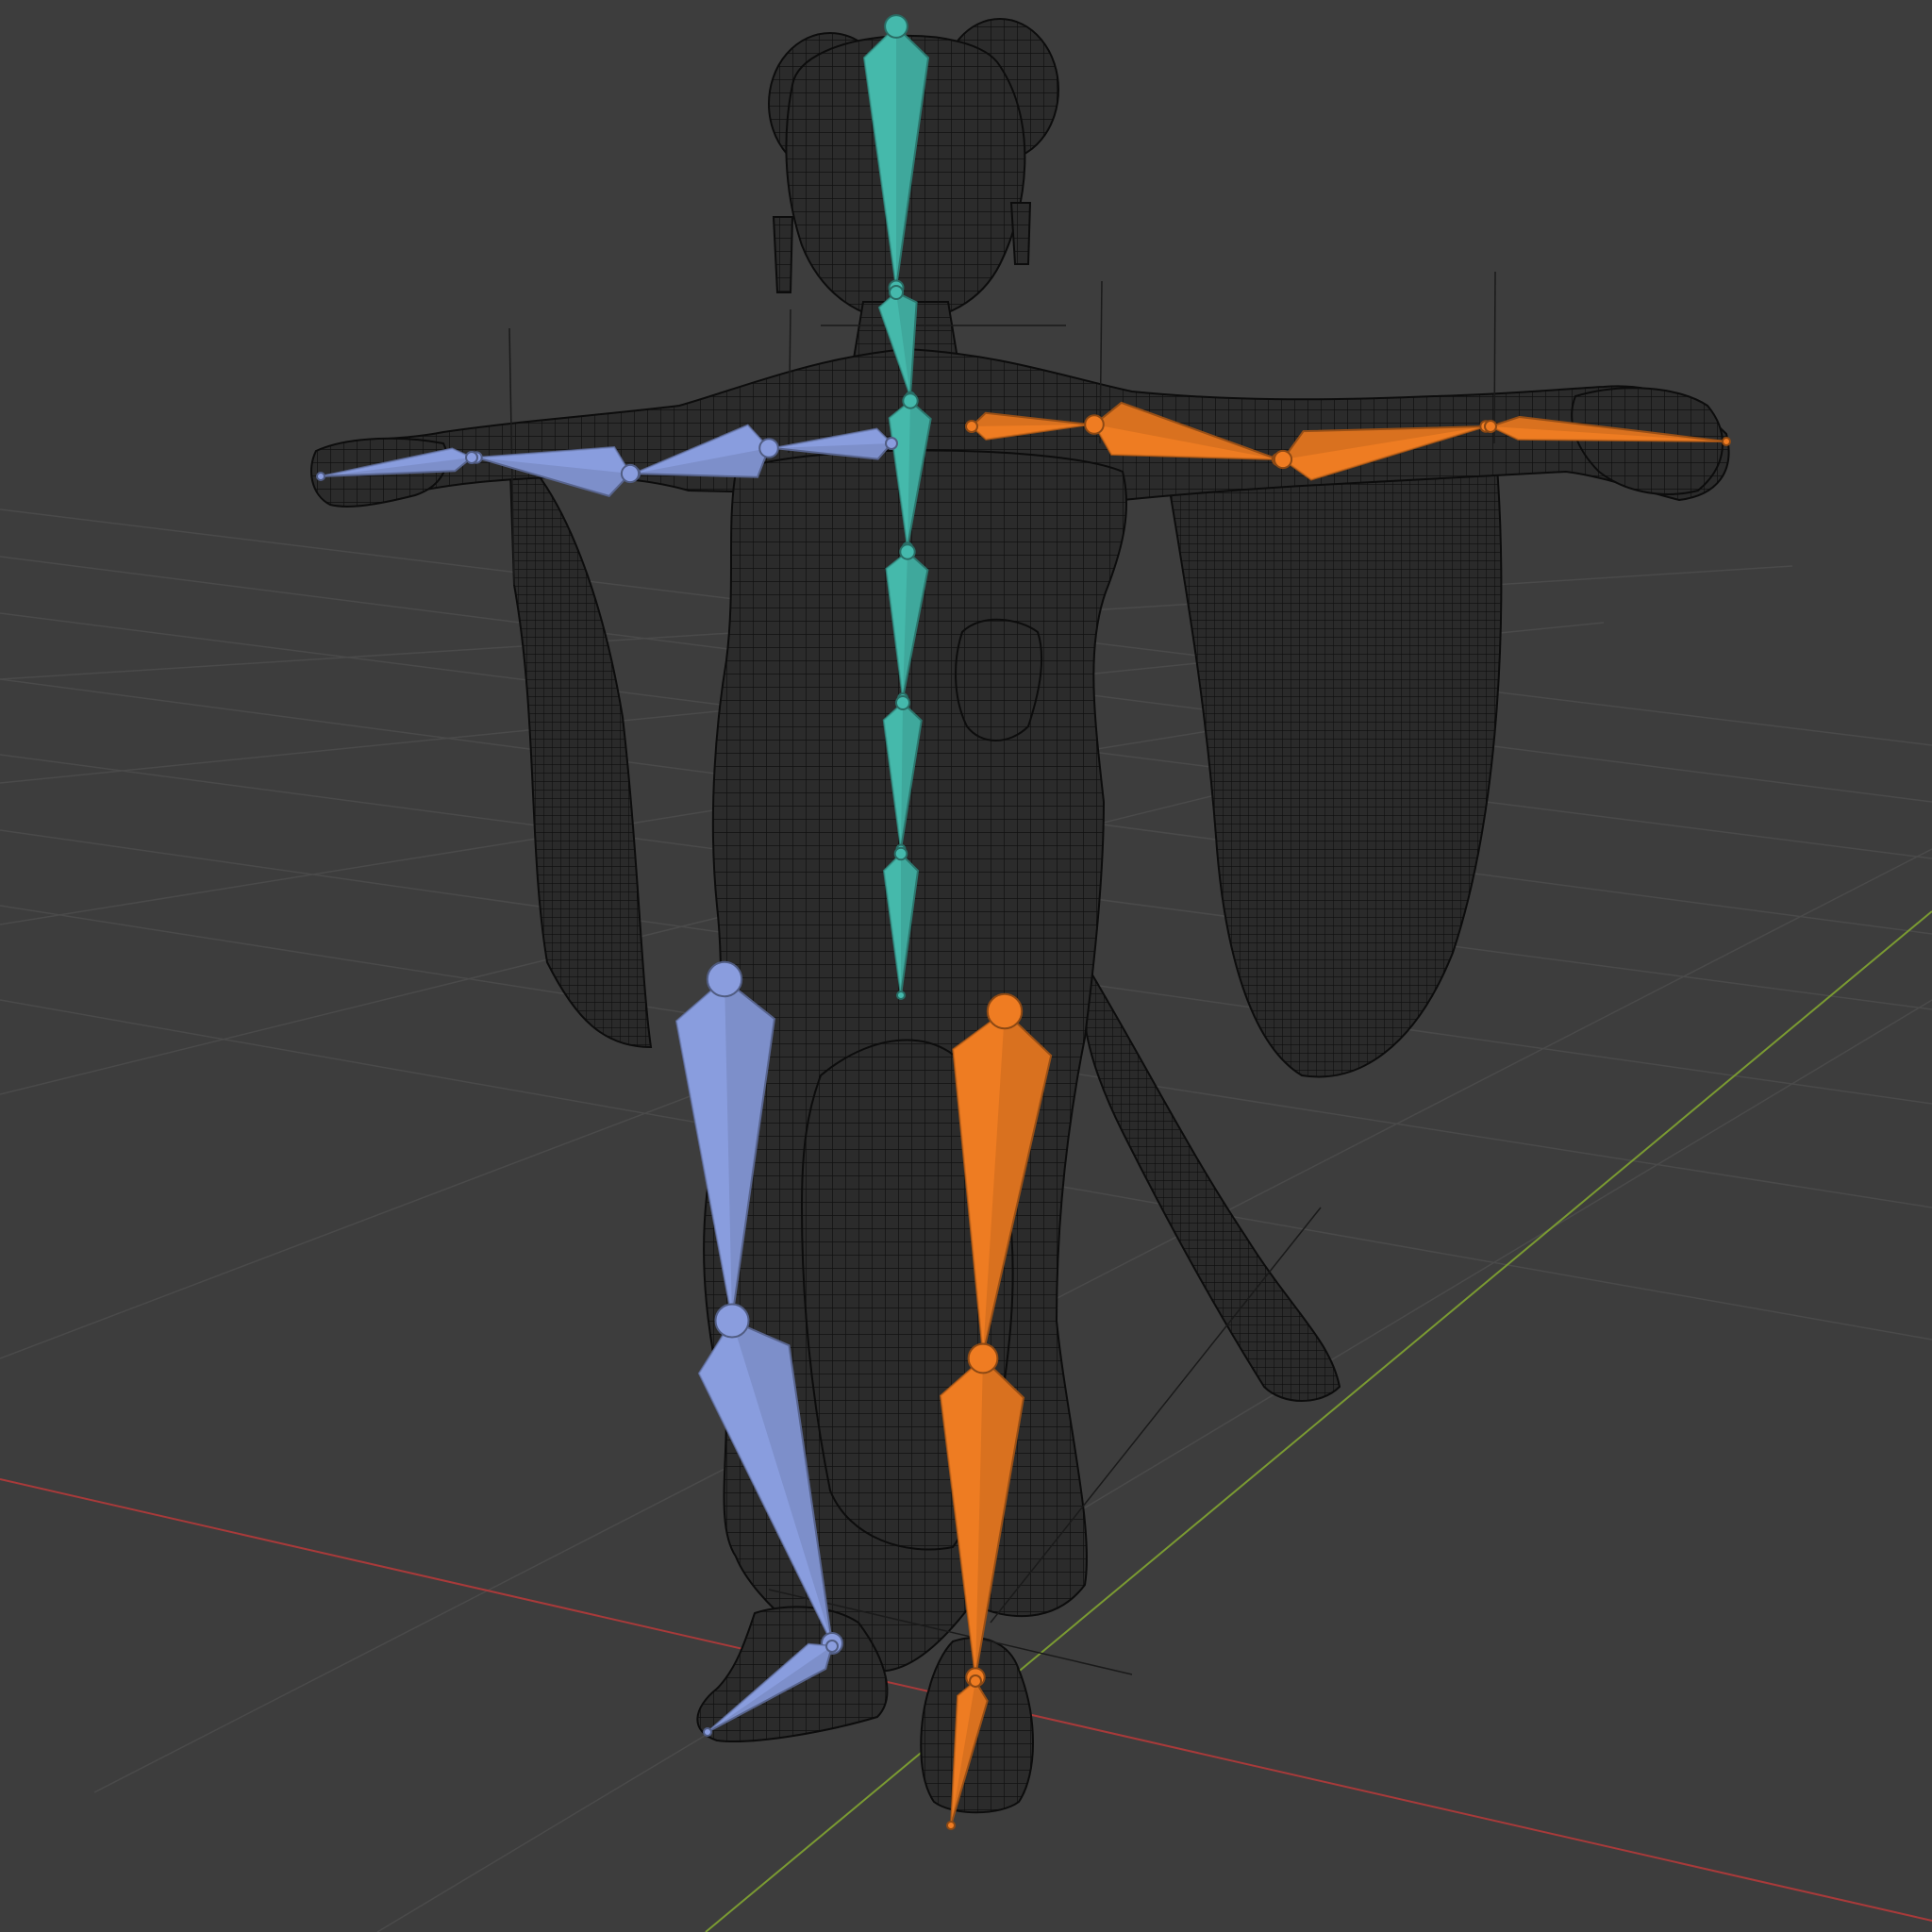 This screenshot has height=1932, width=1932. Describe the element at coordinates (832, 1647) in the screenshot. I see `bone-foot-right-head-joint` at that location.